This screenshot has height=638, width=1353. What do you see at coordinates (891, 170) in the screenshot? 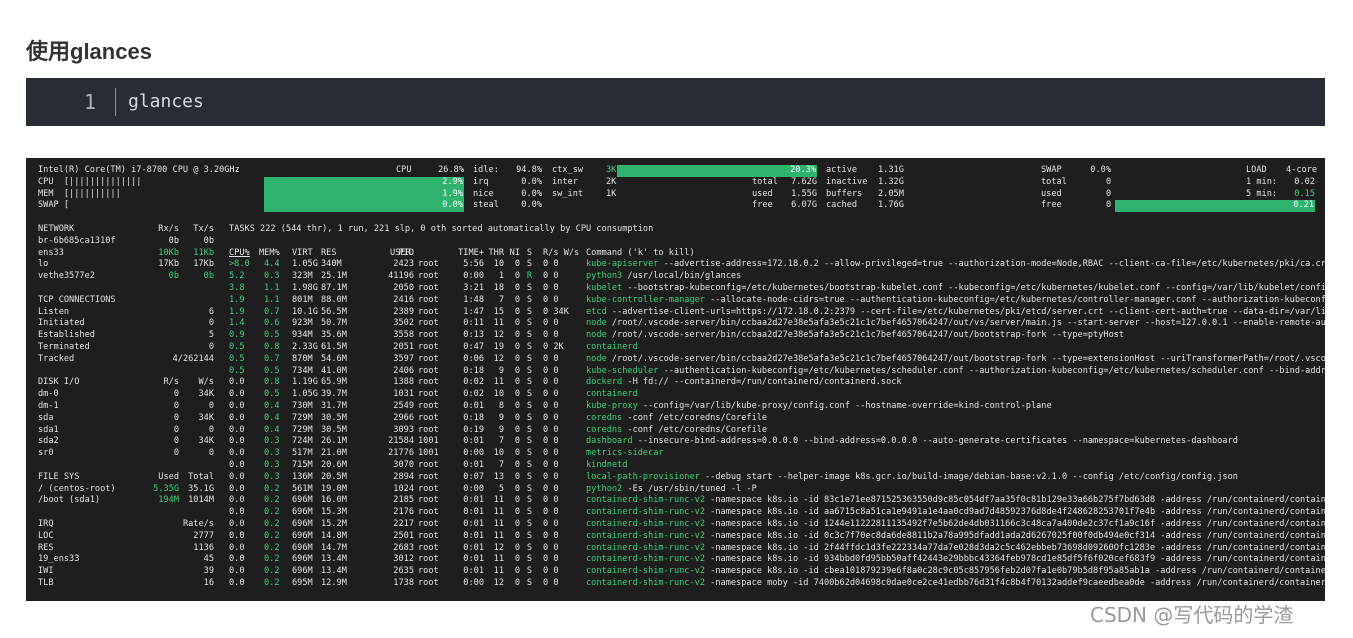
I see `mem-active-value: 1.31G` at bounding box center [891, 170].